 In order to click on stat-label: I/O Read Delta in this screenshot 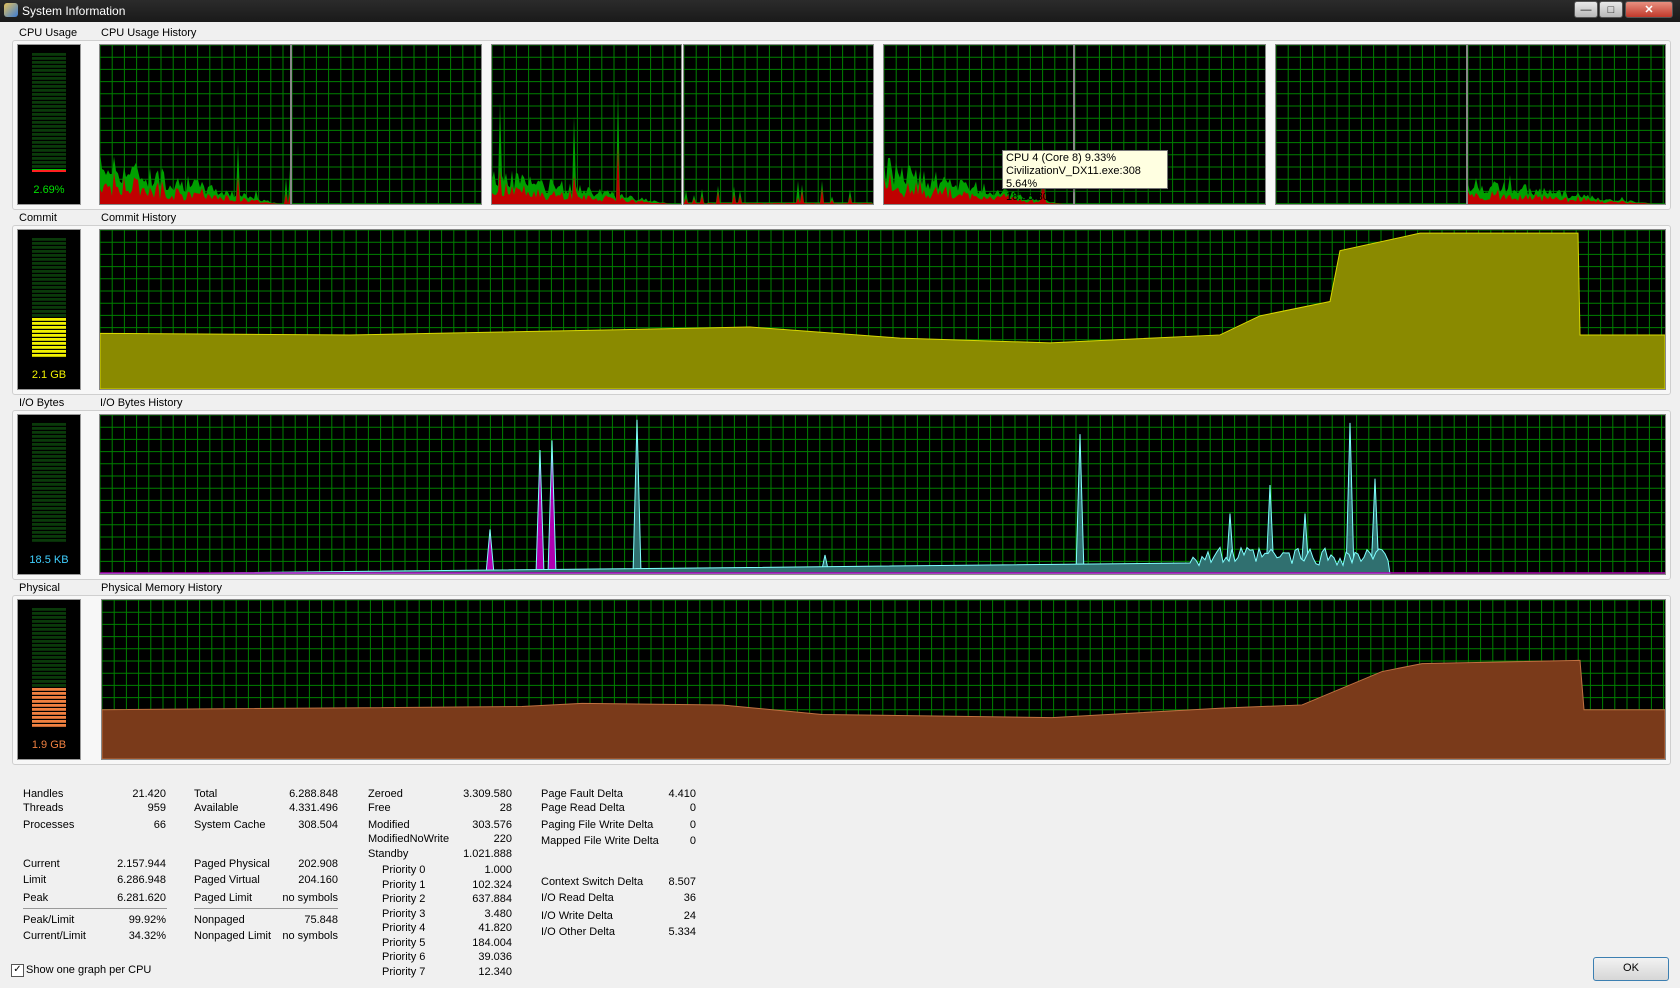, I will do `click(577, 898)`.